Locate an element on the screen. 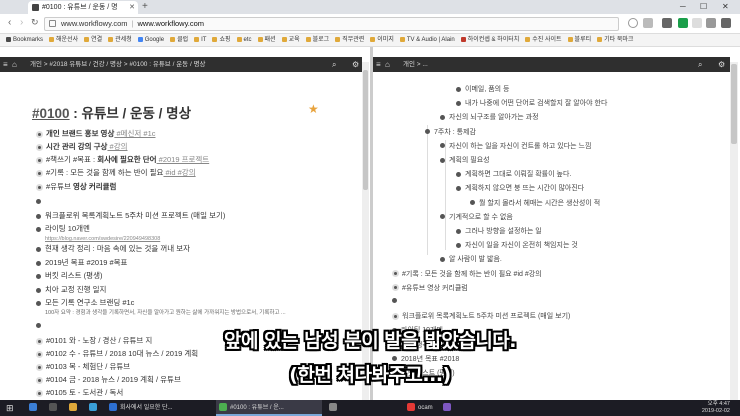  bookmark-item: 연결 is located at coordinates (93, 40).